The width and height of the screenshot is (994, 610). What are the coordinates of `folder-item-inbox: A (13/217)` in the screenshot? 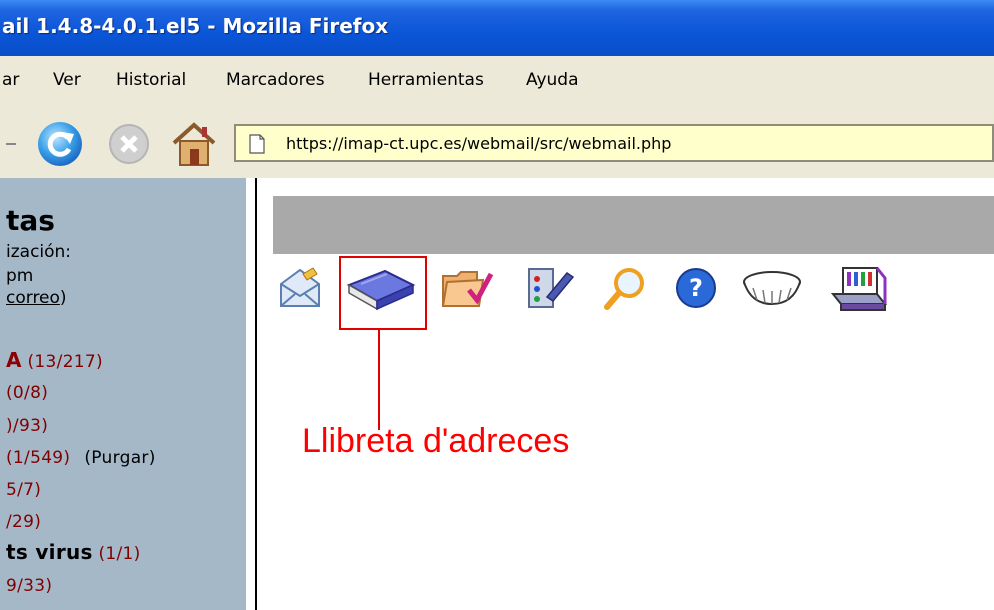 It's located at (54, 360).